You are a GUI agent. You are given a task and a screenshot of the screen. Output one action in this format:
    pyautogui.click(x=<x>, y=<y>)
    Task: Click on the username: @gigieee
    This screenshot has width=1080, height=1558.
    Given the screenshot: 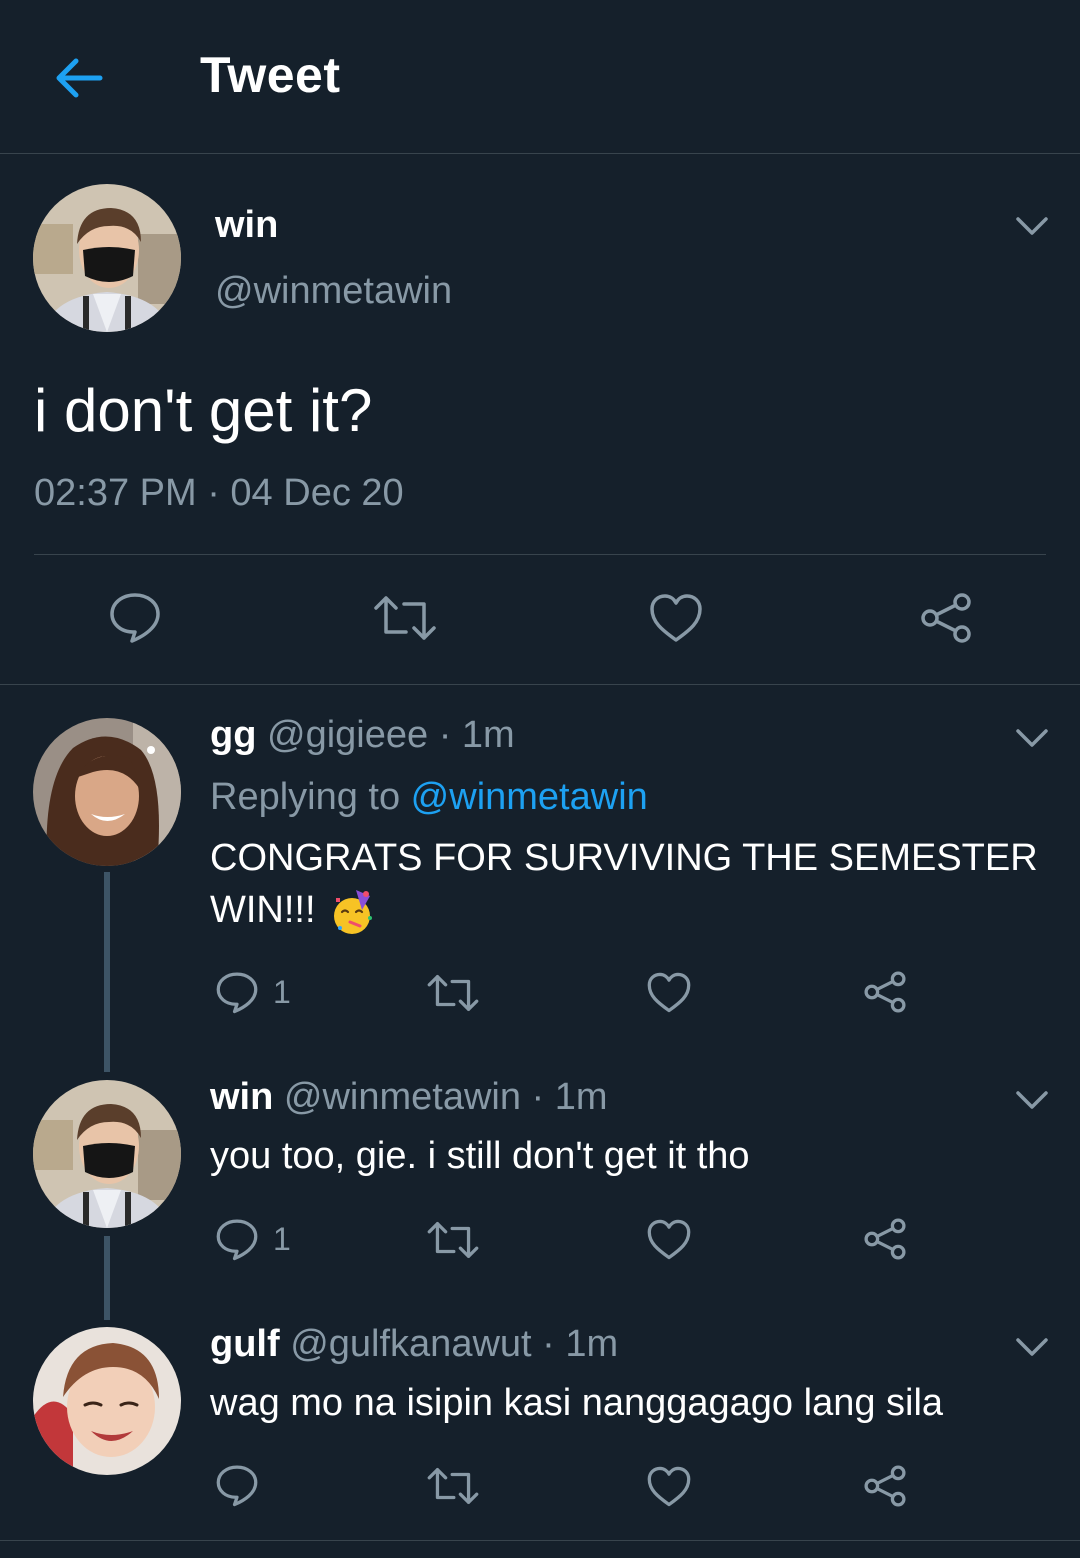 What is the action you would take?
    pyautogui.click(x=347, y=735)
    